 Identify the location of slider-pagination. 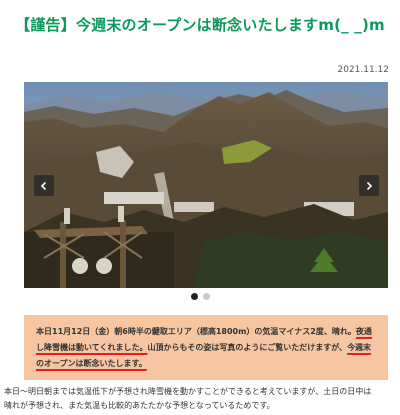
(200, 296).